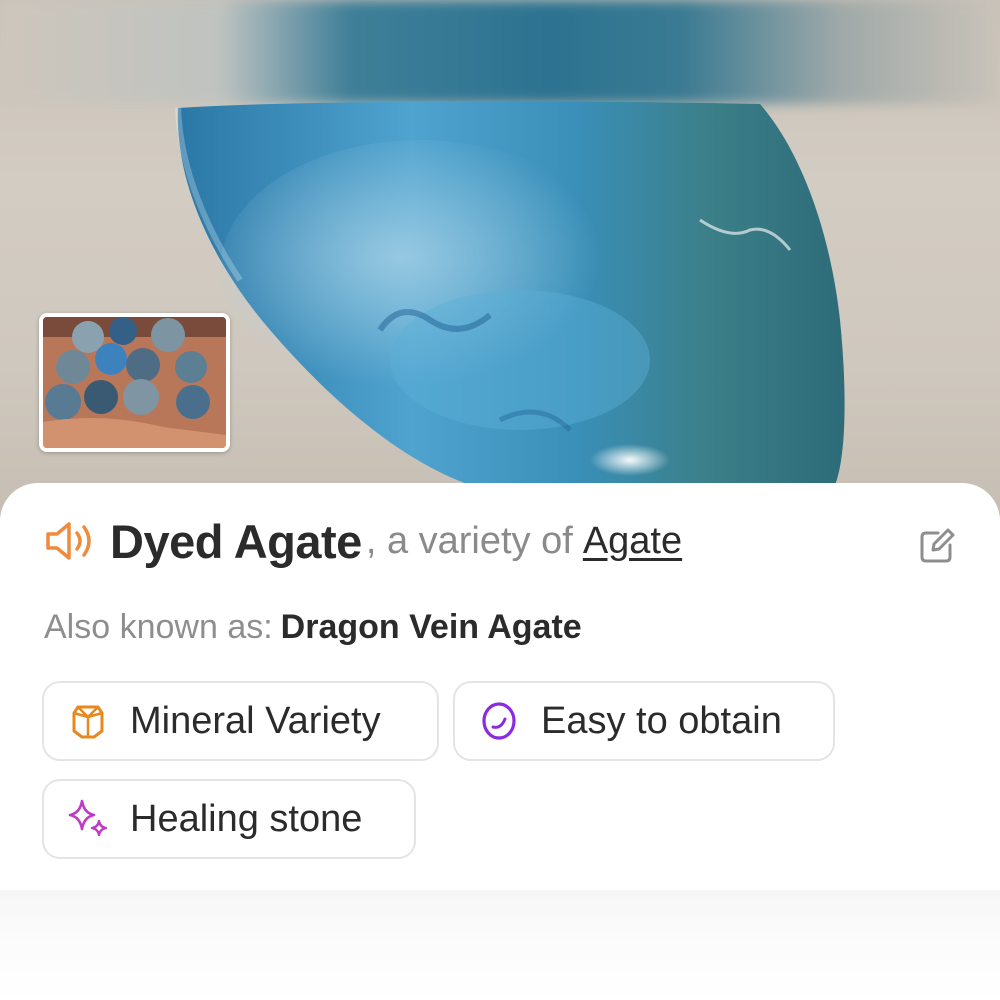 This screenshot has width=1000, height=1000. Describe the element at coordinates (431, 627) in the screenshot. I see `aka-value: Dragon Vein Agate` at that location.